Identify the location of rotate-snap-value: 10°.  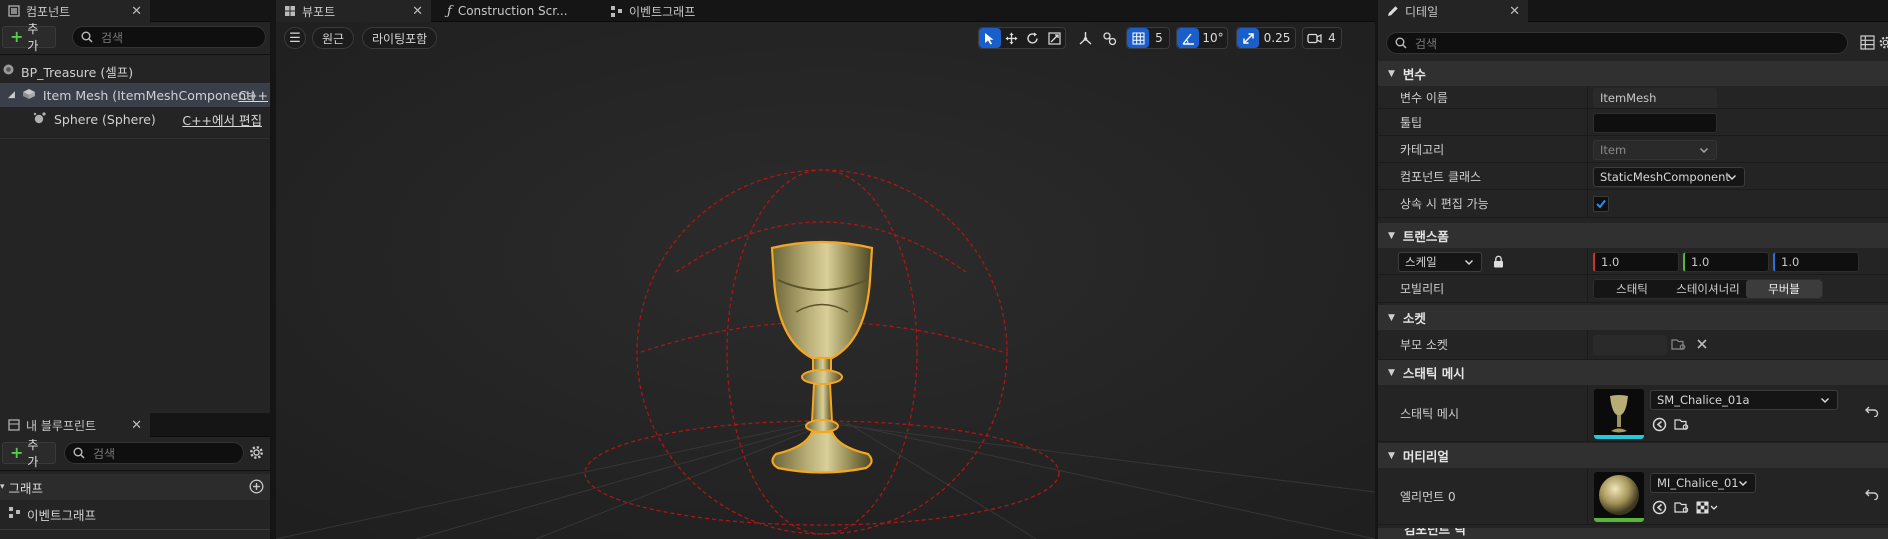
(1213, 38).